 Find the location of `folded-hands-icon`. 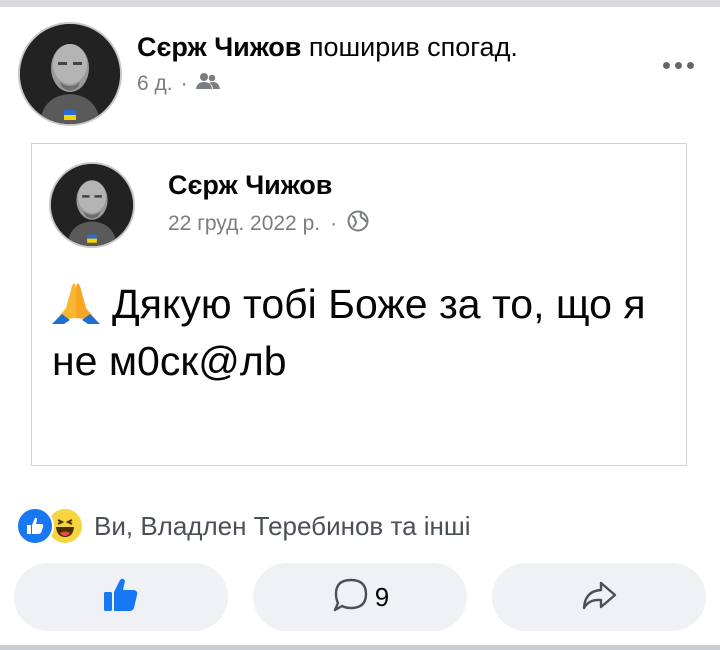

folded-hands-icon is located at coordinates (76, 301).